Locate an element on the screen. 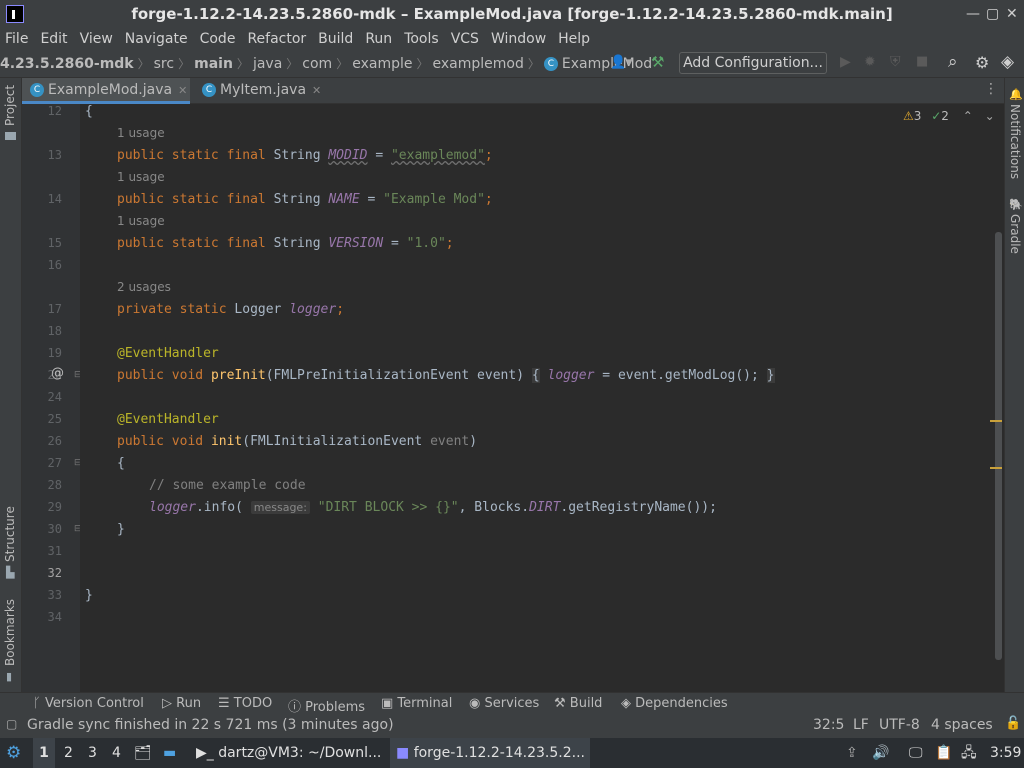 The height and width of the screenshot is (768, 1024). clipboard-icon: 📋 is located at coordinates (943, 753).